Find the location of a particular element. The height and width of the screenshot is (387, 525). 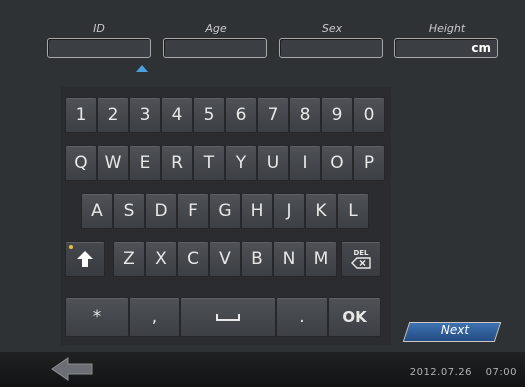

key-j-label: J is located at coordinates (289, 211).